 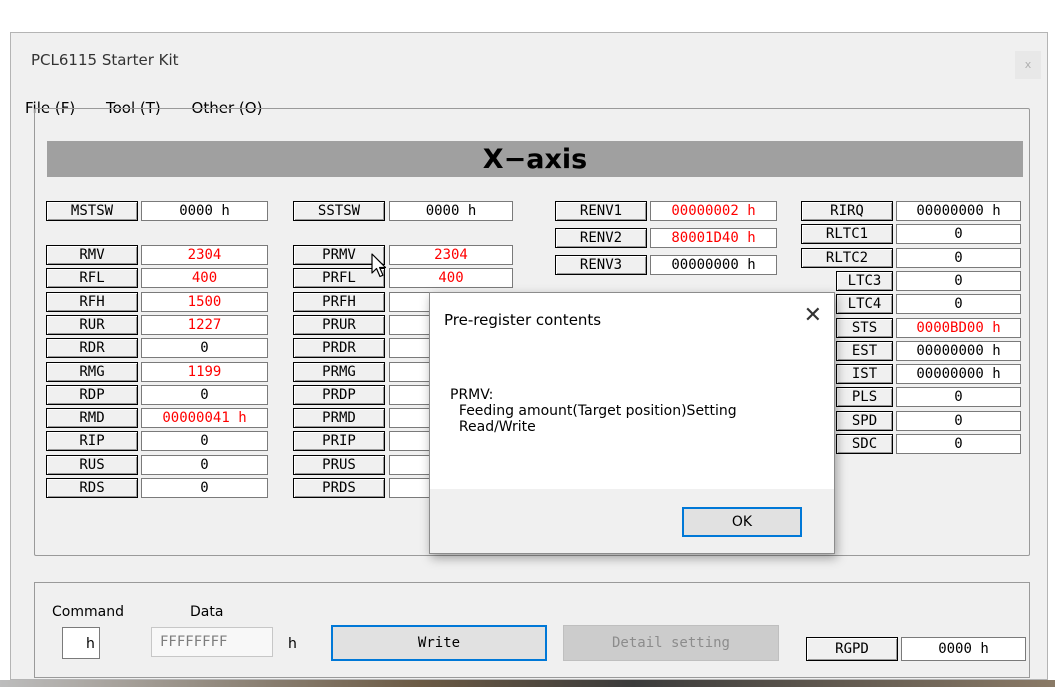 I want to click on register-label-rfl: RFL, so click(x=92, y=278).